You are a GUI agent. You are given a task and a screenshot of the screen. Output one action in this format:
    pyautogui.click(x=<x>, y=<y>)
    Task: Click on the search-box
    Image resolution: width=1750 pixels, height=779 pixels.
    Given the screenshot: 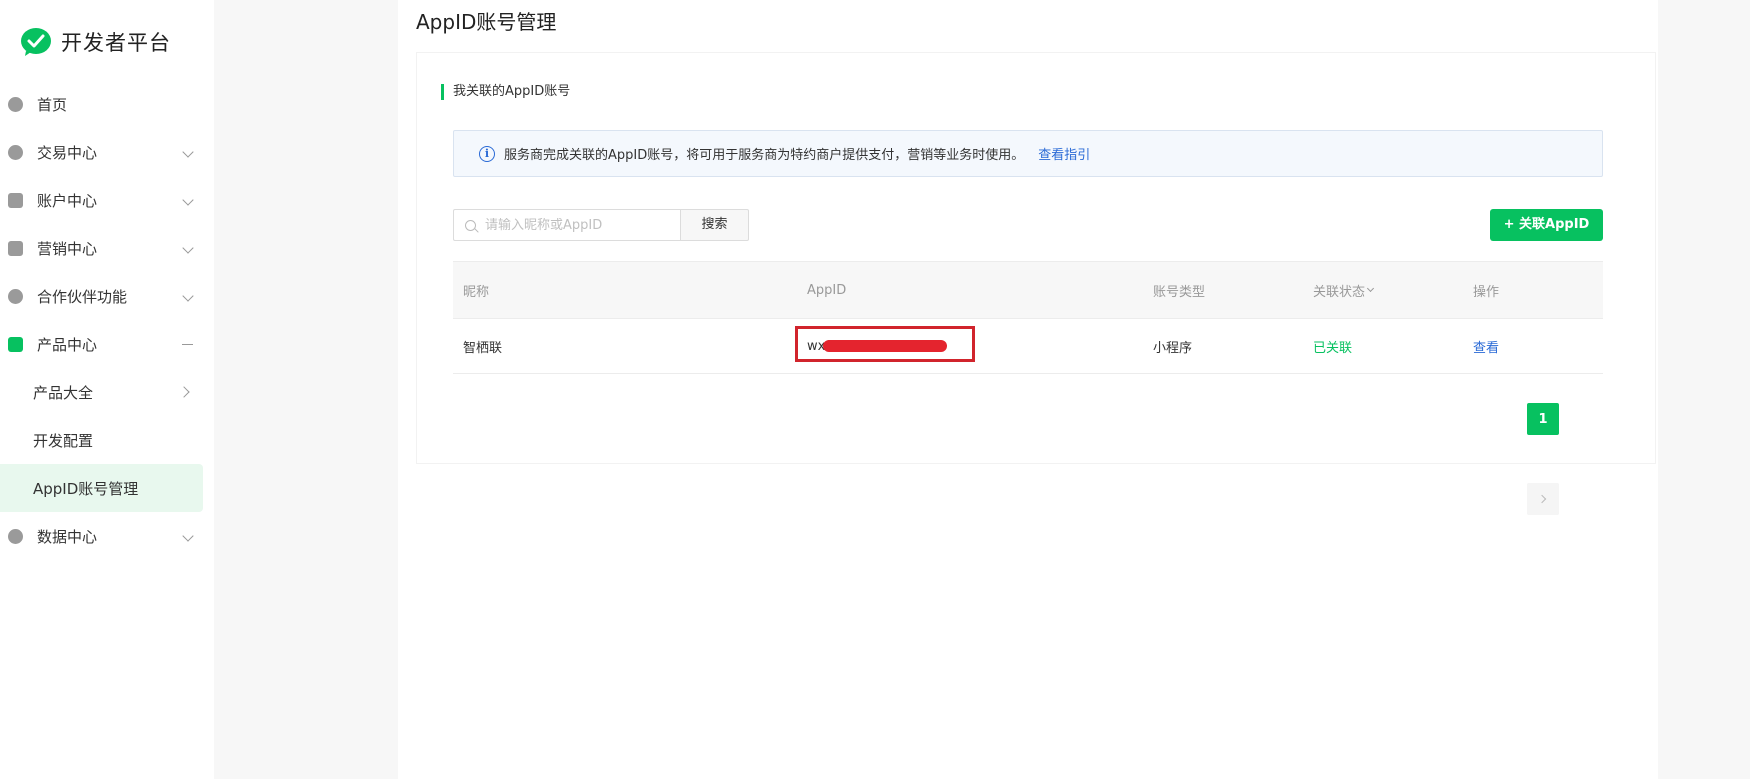 What is the action you would take?
    pyautogui.click(x=566, y=225)
    